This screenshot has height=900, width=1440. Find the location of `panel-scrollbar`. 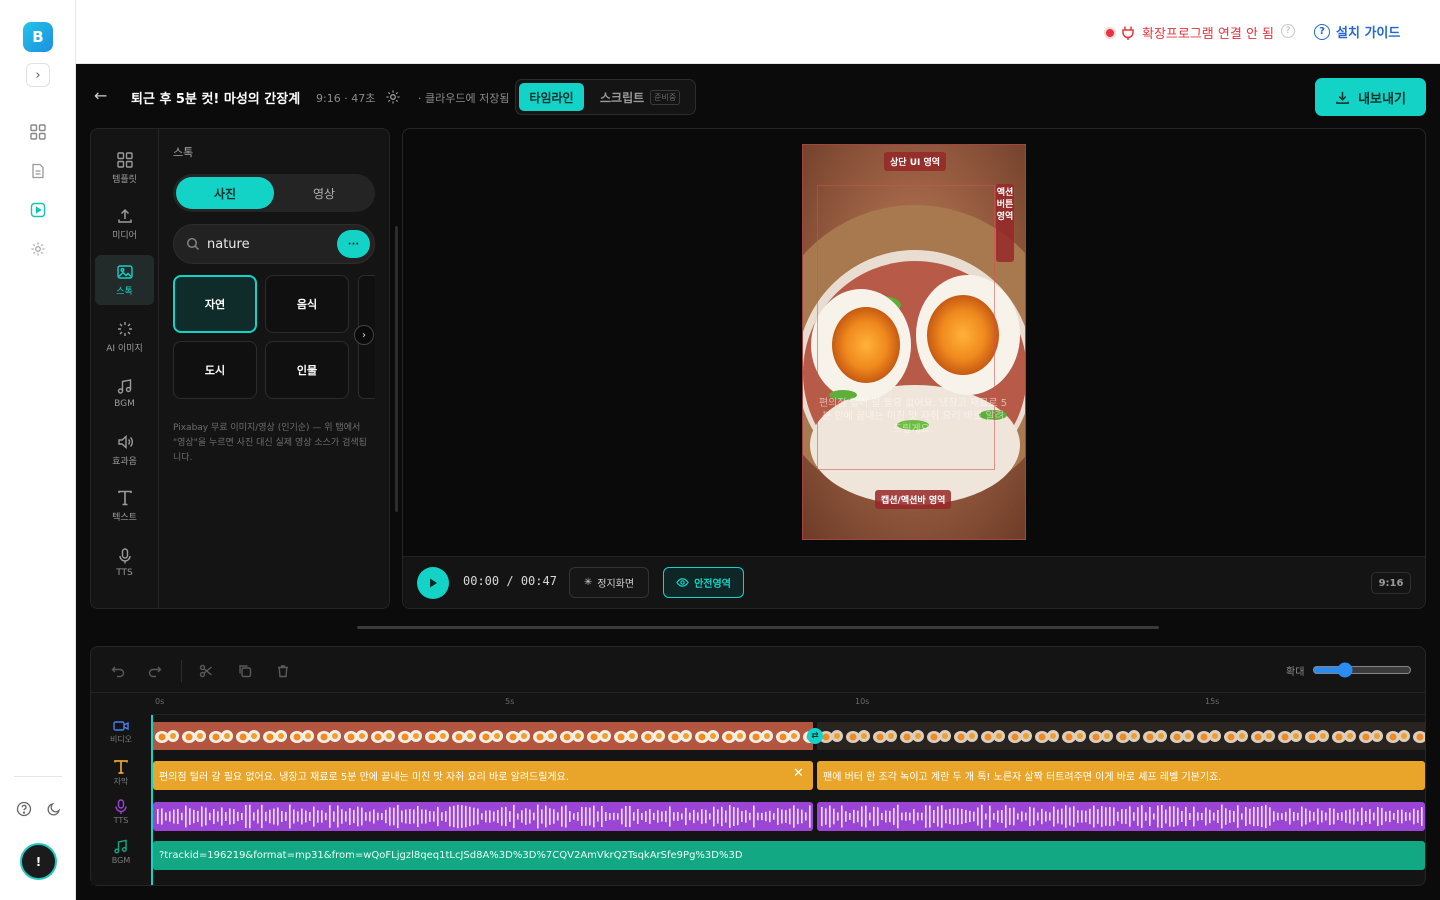

panel-scrollbar is located at coordinates (396, 369).